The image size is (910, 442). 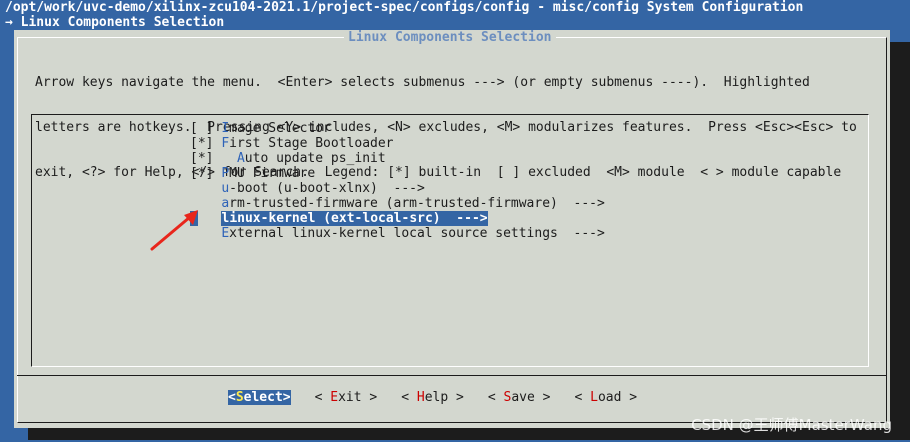 What do you see at coordinates (225, 143) in the screenshot?
I see `menu-item-hotkey: F` at bounding box center [225, 143].